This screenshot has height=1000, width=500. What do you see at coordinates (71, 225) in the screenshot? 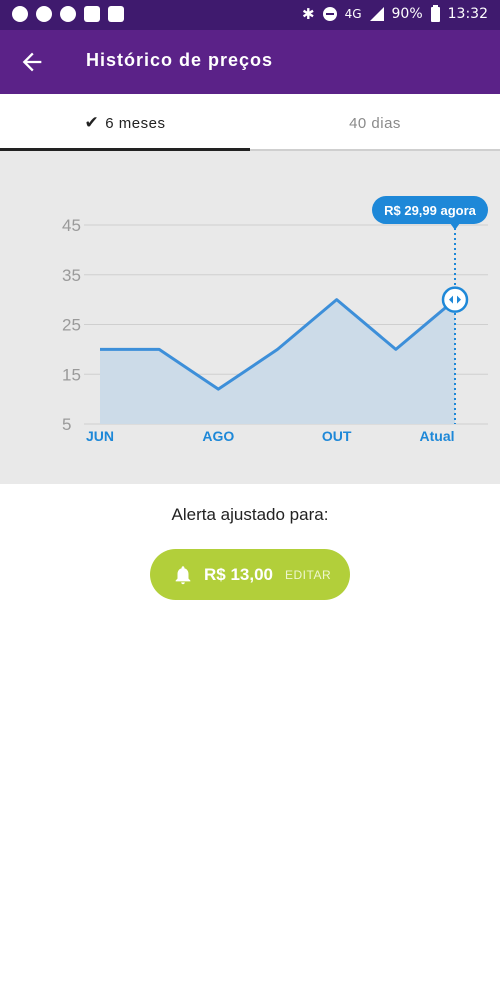
I see `y-tick-label: 45` at bounding box center [71, 225].